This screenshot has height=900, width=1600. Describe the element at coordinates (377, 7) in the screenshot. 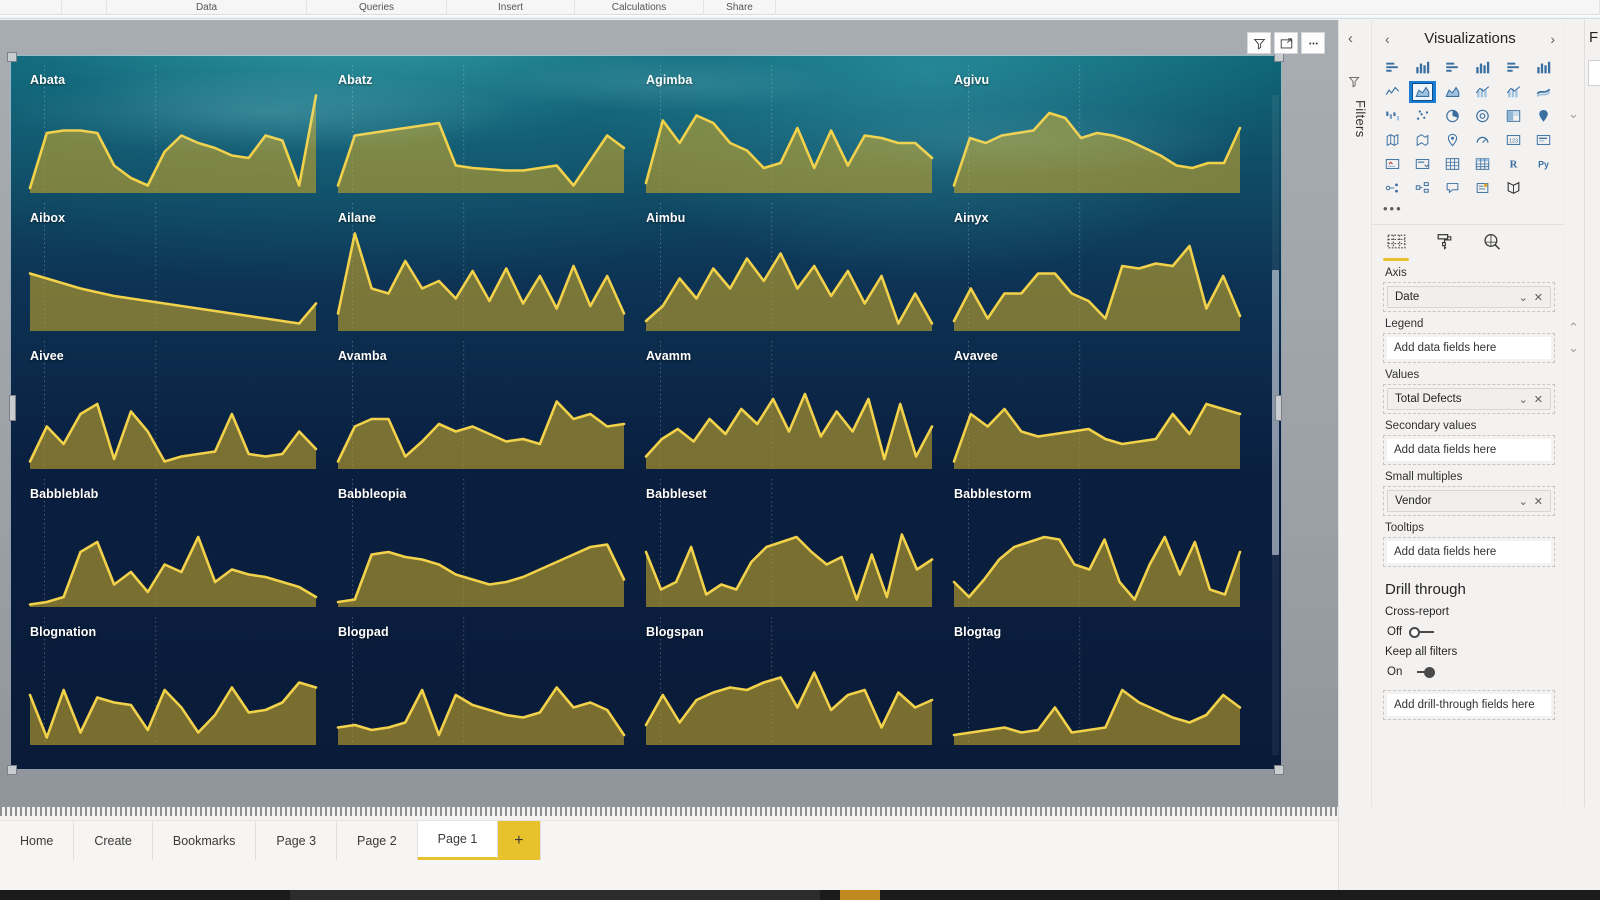

I see `ribbon-tab-queries: Queries` at that location.